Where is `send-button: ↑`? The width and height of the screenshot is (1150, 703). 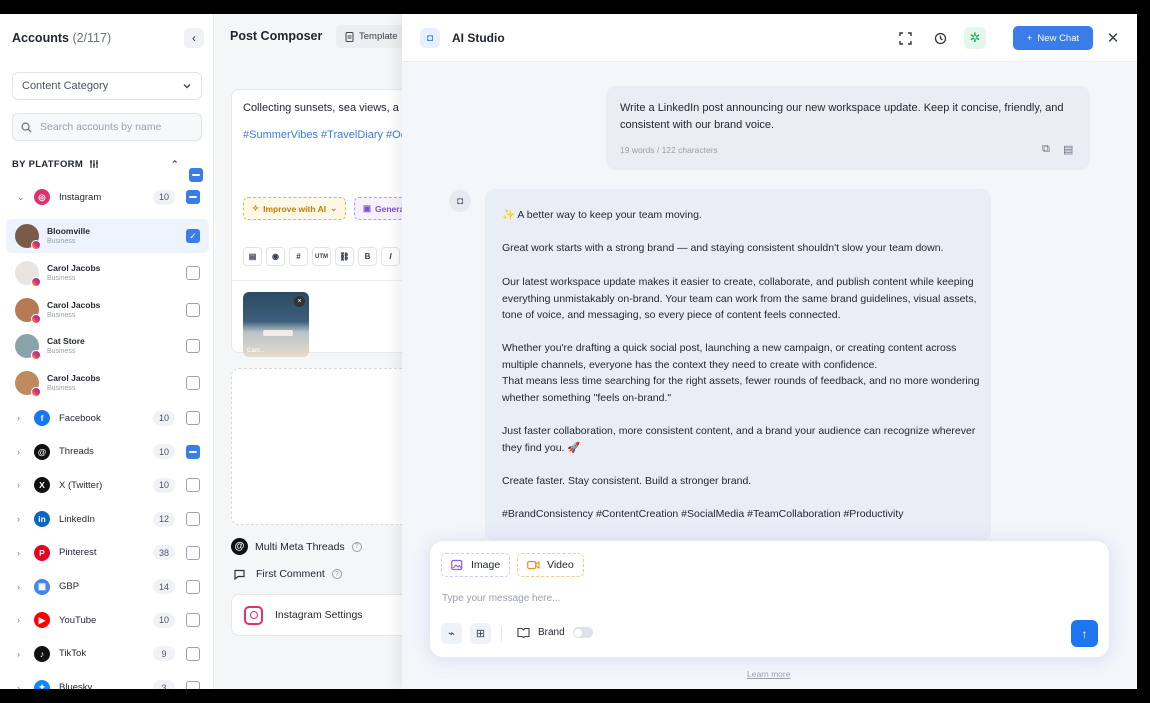 send-button: ↑ is located at coordinates (1084, 633).